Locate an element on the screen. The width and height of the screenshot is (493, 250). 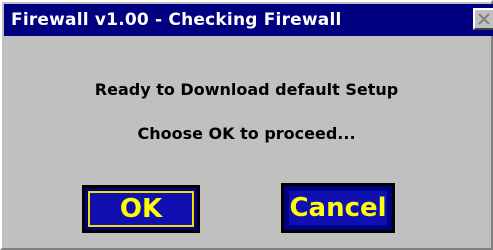
message-line-1: Ready to Download default Setup is located at coordinates (246, 89).